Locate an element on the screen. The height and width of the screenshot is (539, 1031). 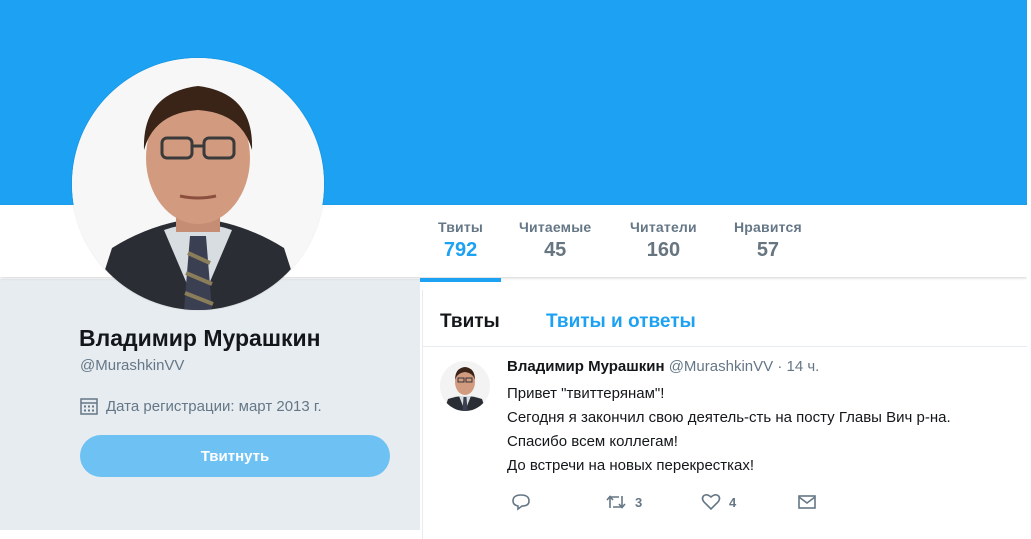
reply-button is located at coordinates (521, 502).